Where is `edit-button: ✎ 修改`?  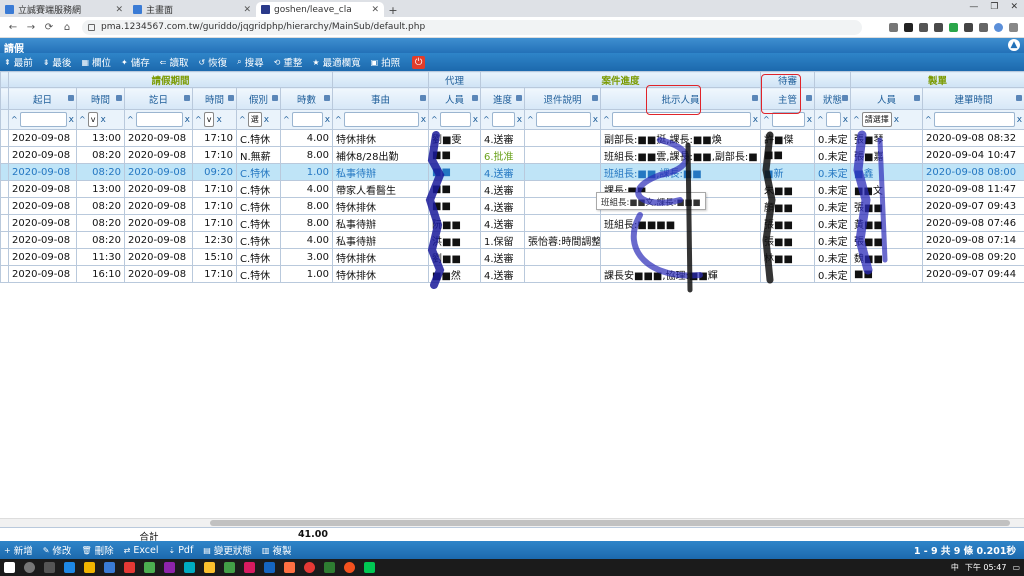
edit-button: ✎ 修改 is located at coordinates (57, 550).